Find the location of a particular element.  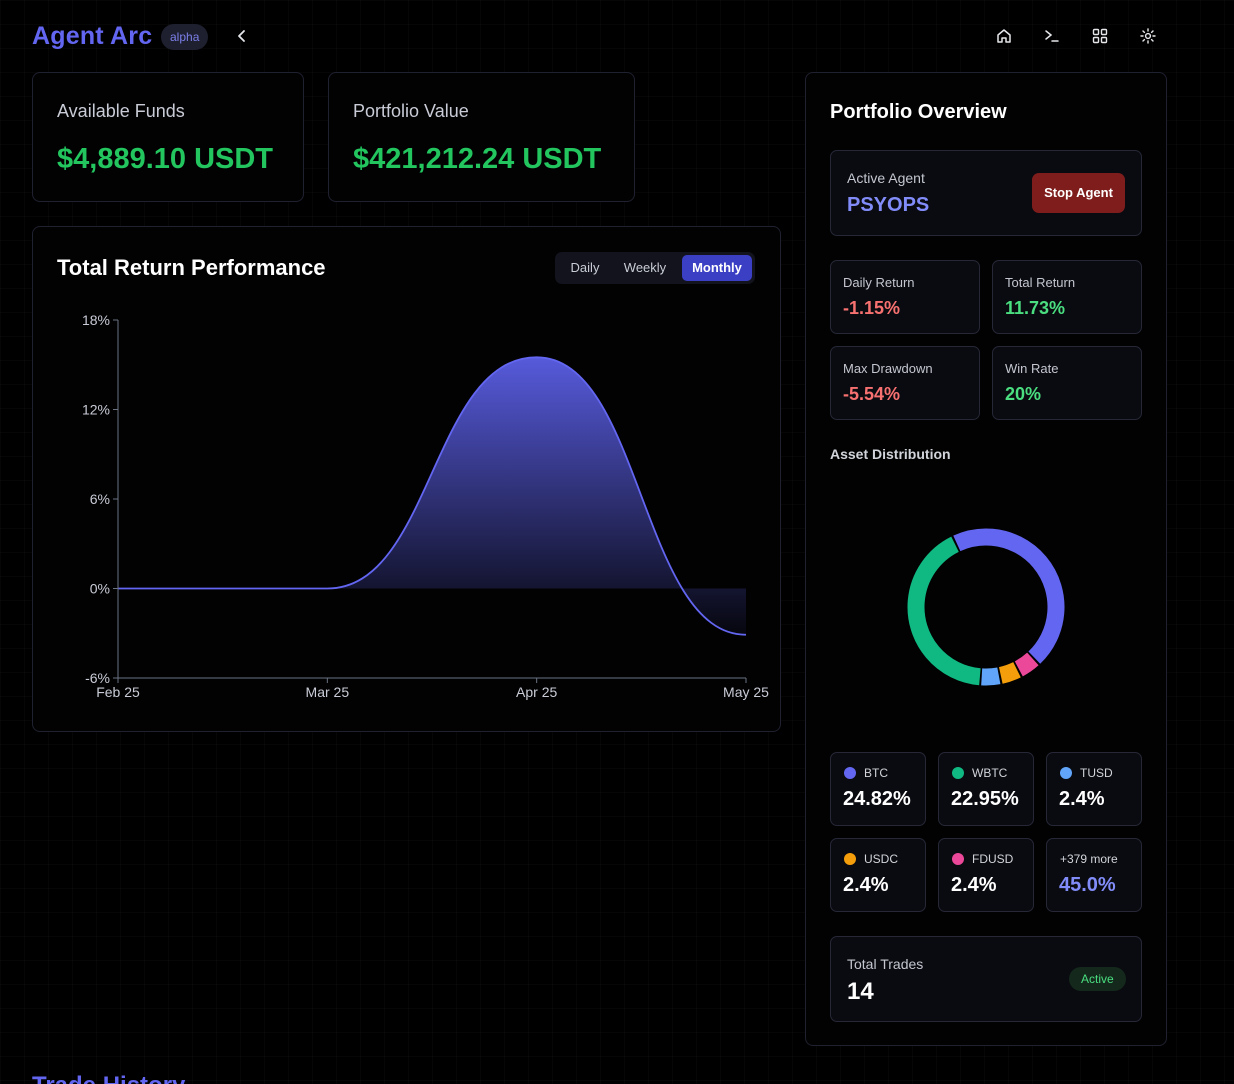

asset-more-name: +379 more is located at coordinates (1089, 859).